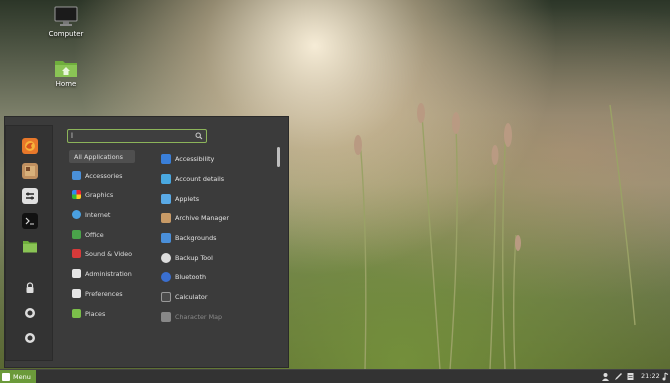 This screenshot has height=383, width=670. I want to click on category-label: Places, so click(95, 313).